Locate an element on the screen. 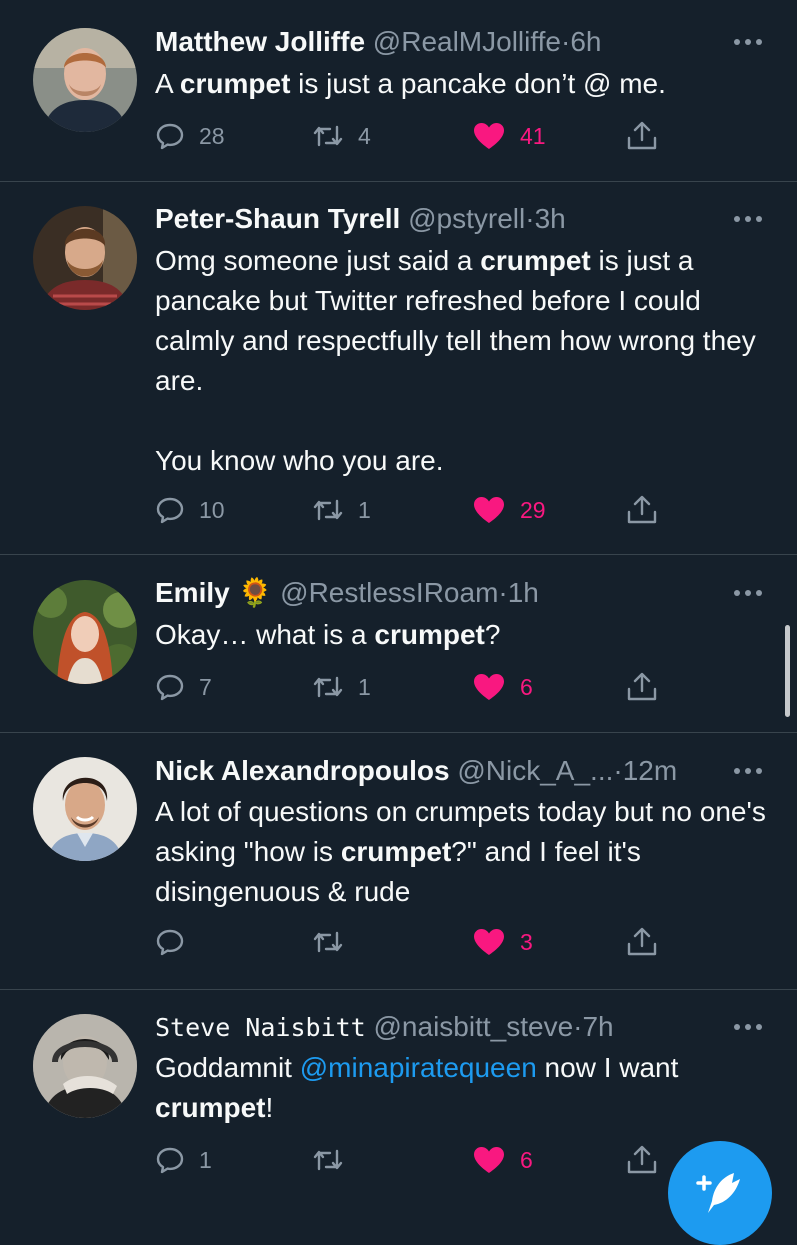  display-name: Nick Alexandropoulos is located at coordinates (302, 770).